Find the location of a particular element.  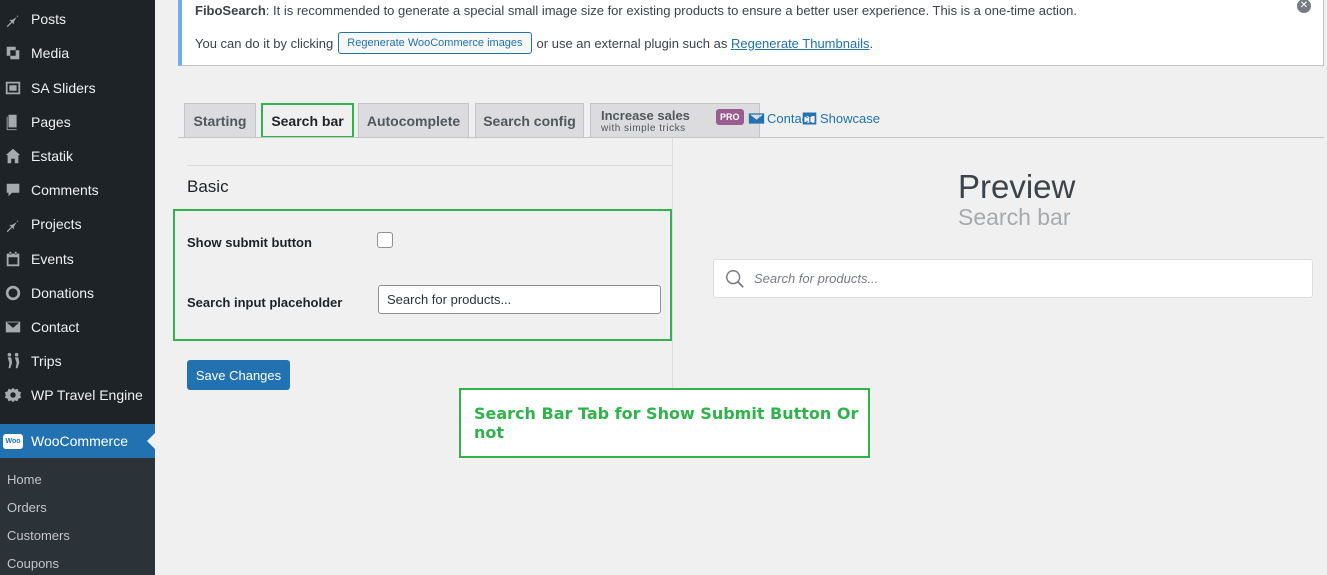

settings-divider is located at coordinates (429, 165).